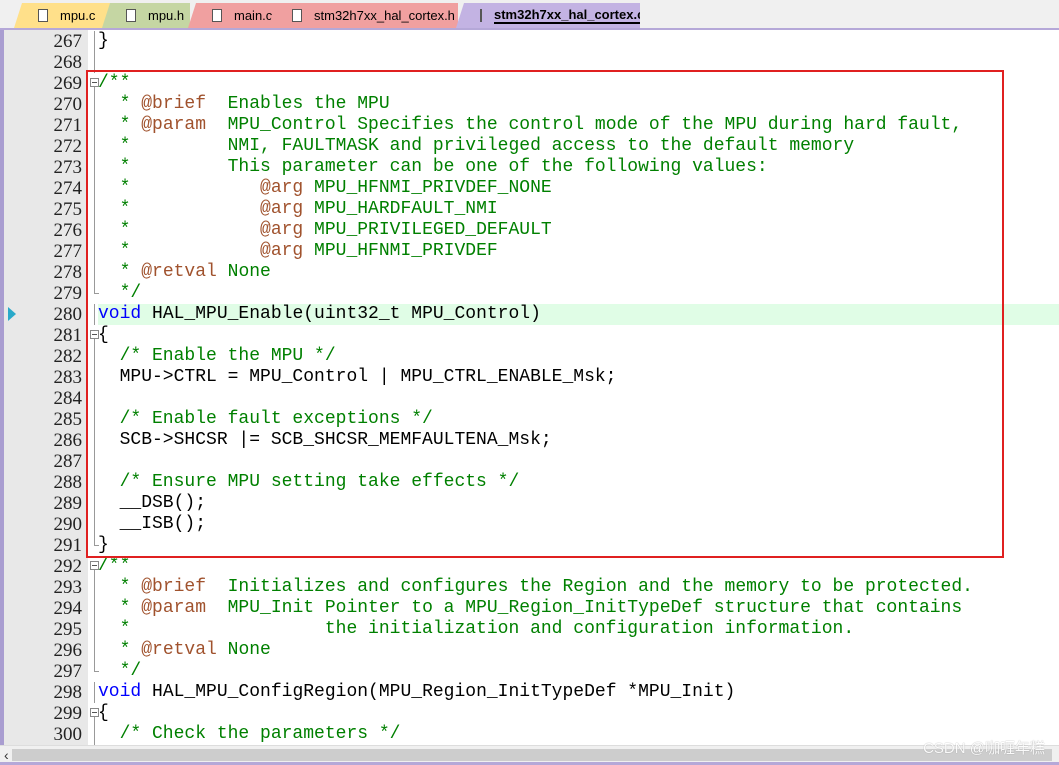 This screenshot has height=765, width=1059. Describe the element at coordinates (68, 566) in the screenshot. I see `line-number: 292` at that location.